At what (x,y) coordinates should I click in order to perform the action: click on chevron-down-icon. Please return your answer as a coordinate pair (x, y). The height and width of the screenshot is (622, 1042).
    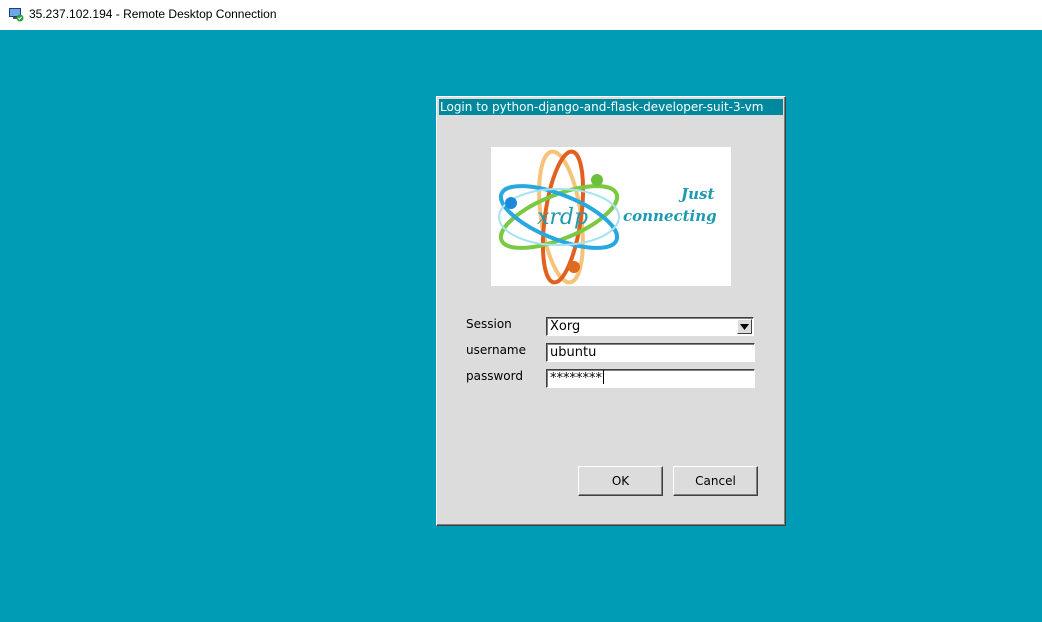
    Looking at the image, I should click on (744, 327).